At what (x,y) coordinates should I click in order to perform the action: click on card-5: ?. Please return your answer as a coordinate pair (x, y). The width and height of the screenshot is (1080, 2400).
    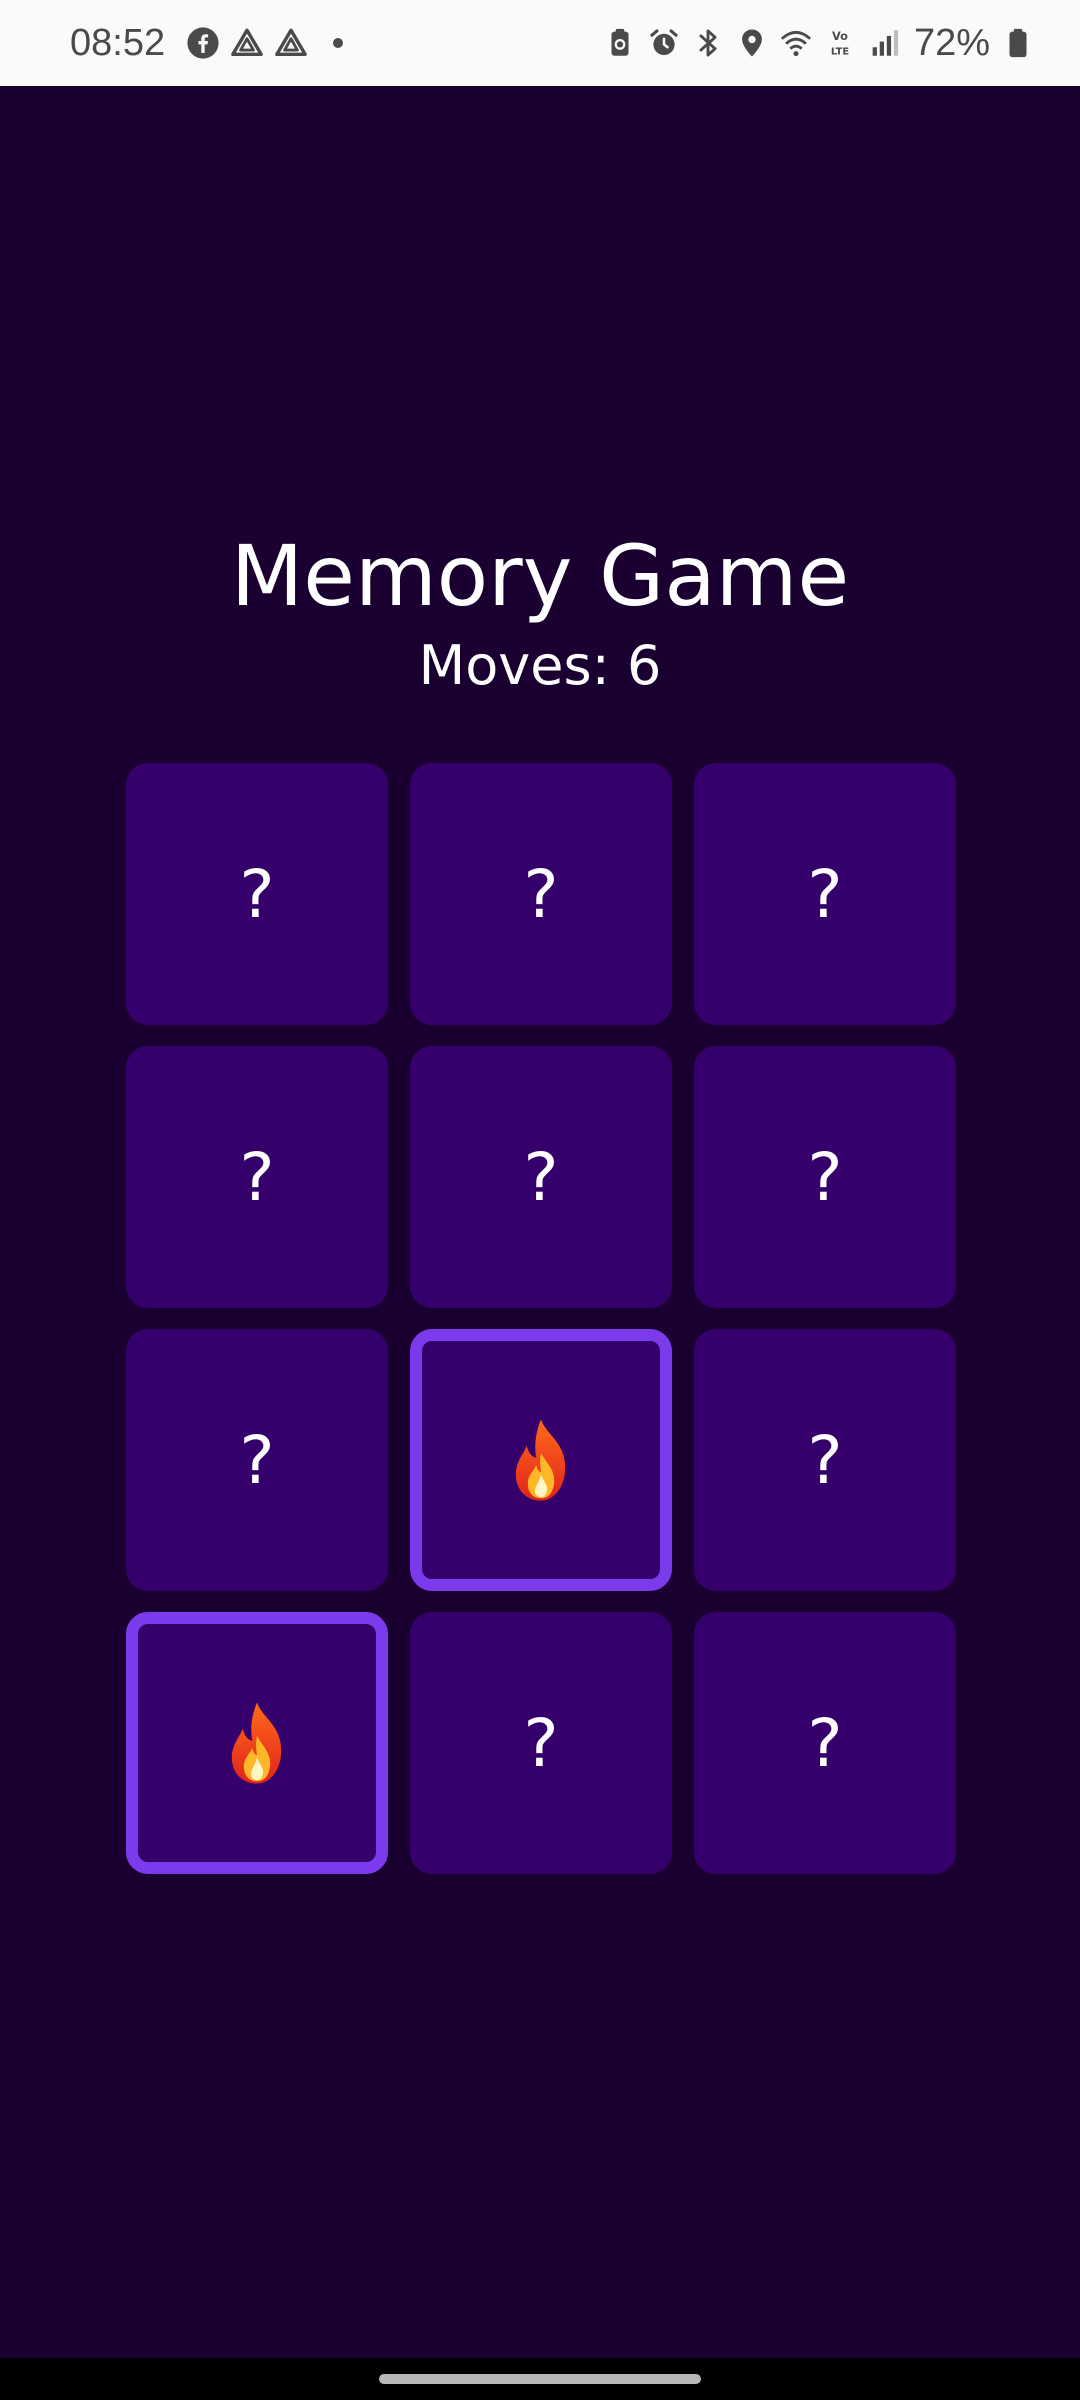
    Looking at the image, I should click on (541, 1177).